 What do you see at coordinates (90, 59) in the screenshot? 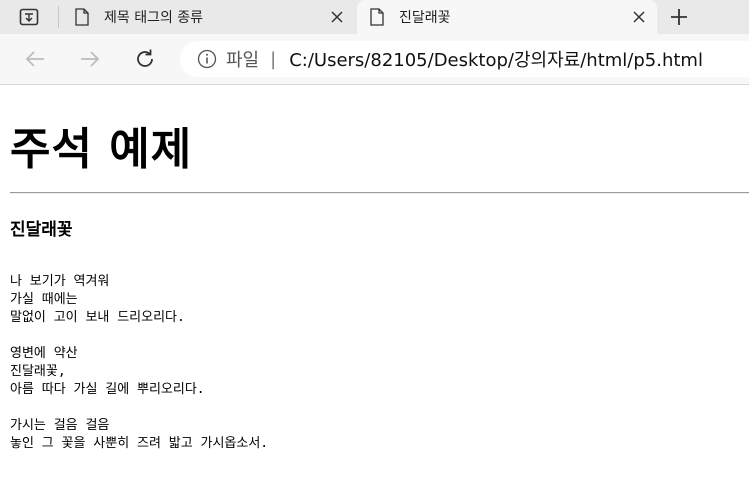
I see `forward-arrow-icon` at bounding box center [90, 59].